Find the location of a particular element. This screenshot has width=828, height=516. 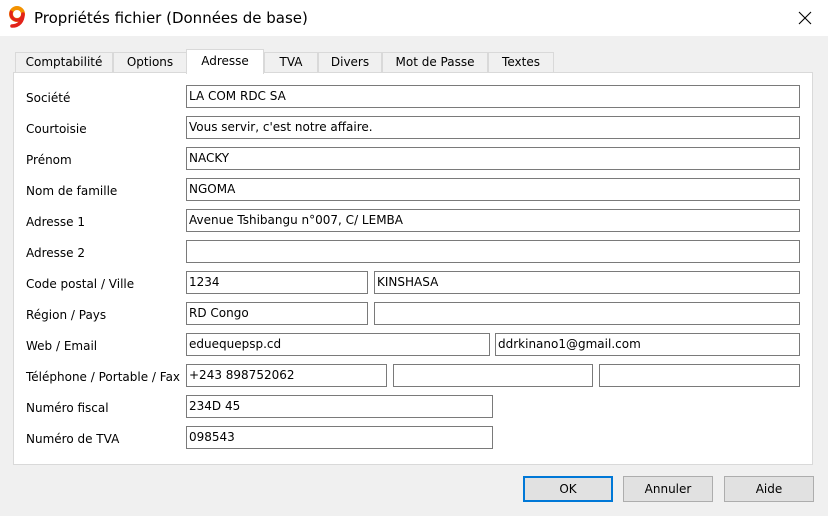

adresse1-field: Avenue Tshibangu n°007, C/ LEMBA is located at coordinates (493, 220).